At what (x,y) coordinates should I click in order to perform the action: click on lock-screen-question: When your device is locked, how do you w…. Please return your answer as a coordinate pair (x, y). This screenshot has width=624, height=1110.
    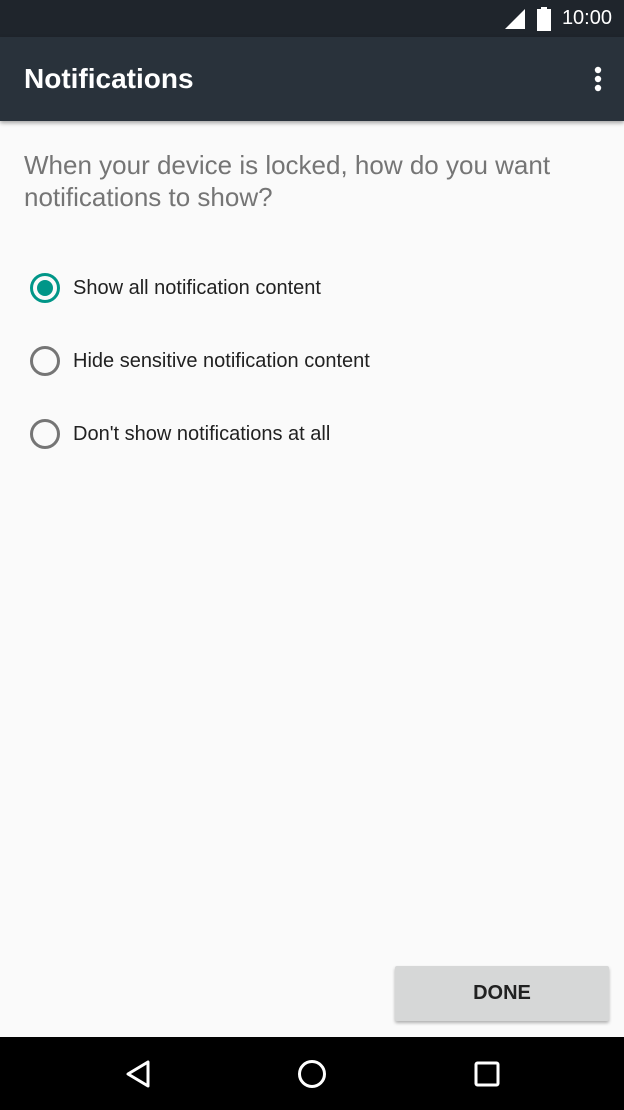
    Looking at the image, I should click on (287, 181).